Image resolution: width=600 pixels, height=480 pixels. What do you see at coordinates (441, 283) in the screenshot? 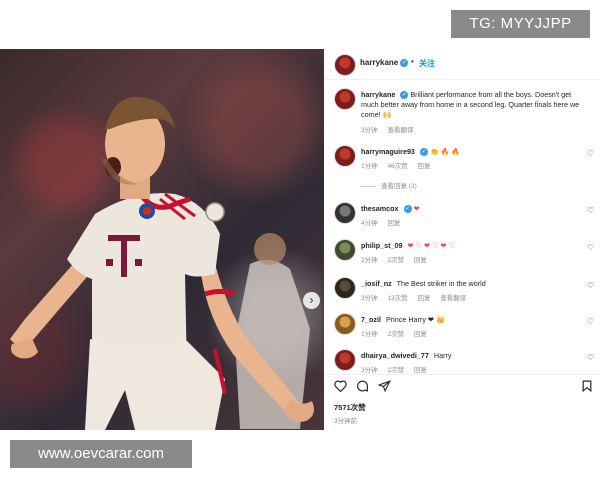
I see `comment-body: The Best striker in the world` at bounding box center [441, 283].